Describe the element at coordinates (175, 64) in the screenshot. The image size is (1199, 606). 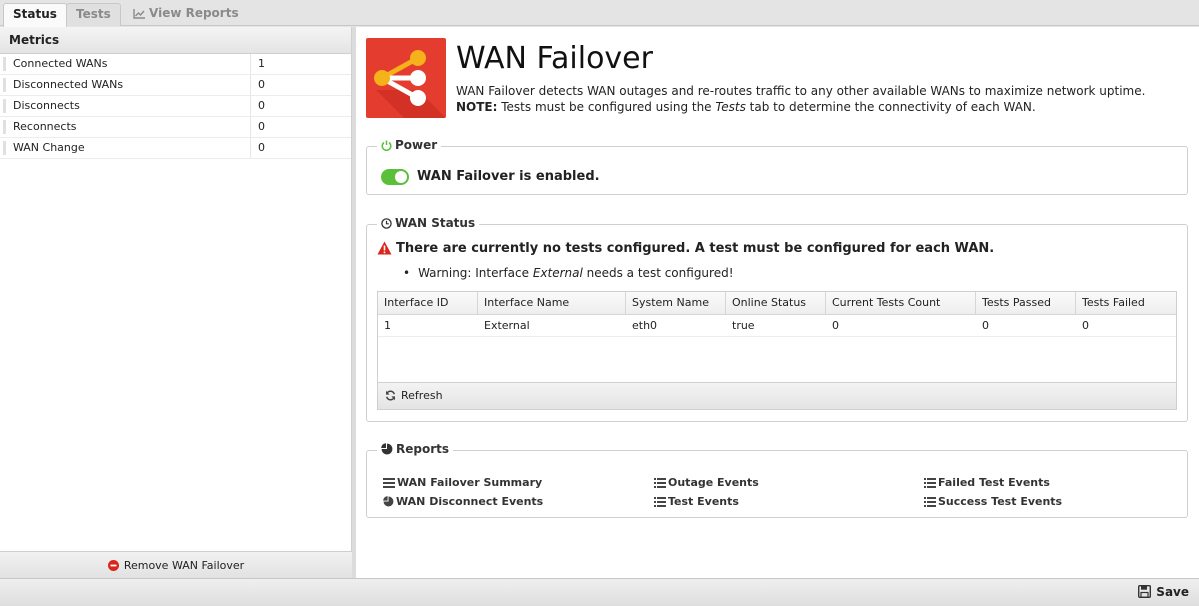
I see `metric-row: Connected WANs 1` at that location.